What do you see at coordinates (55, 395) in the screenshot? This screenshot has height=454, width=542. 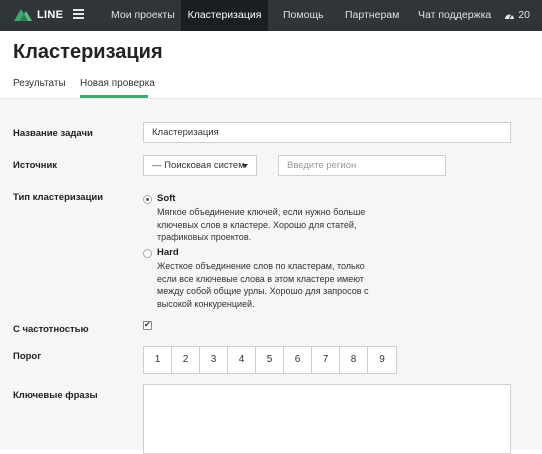 I see `keywords-label: Ключевые фразы` at bounding box center [55, 395].